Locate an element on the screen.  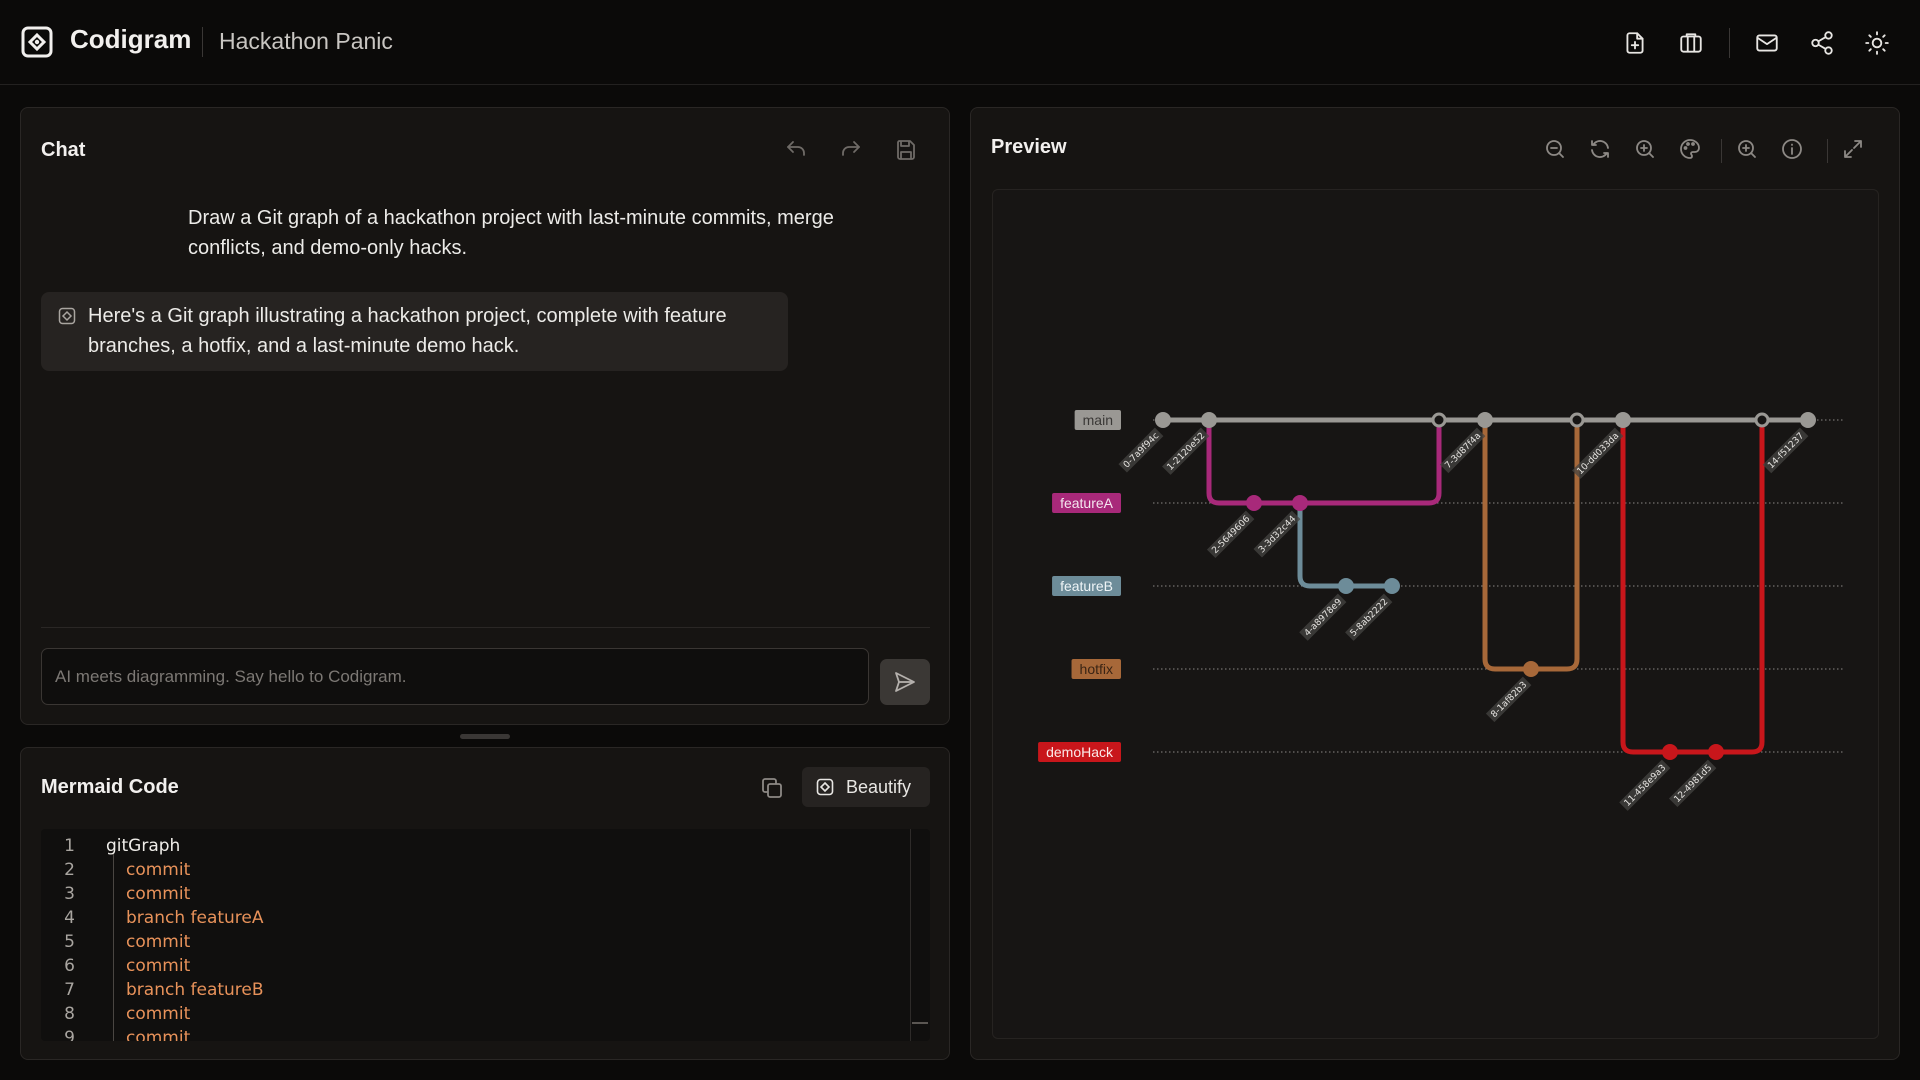
new-file-icon is located at coordinates (1635, 43).